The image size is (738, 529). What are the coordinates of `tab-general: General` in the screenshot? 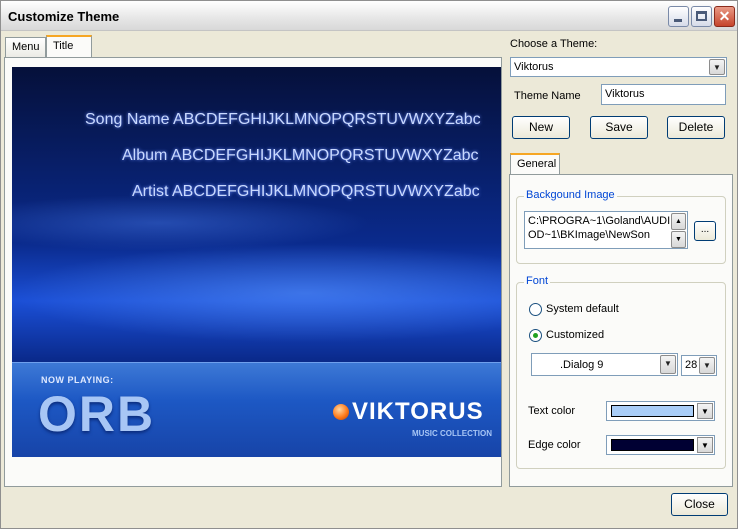 It's located at (535, 164).